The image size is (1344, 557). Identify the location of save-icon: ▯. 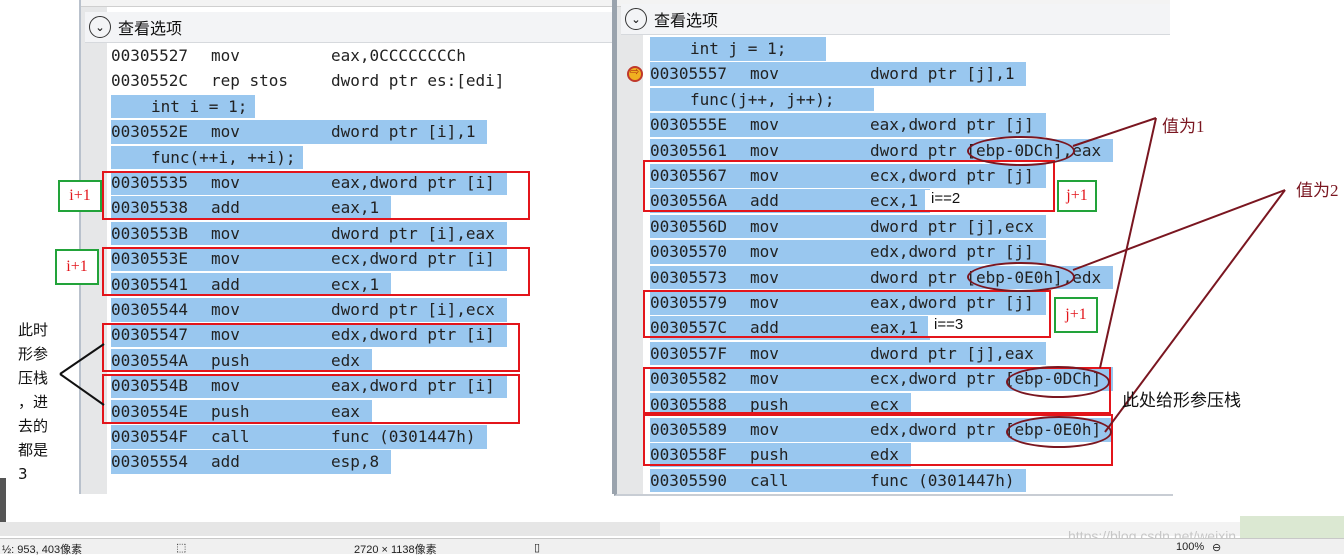
(537, 548).